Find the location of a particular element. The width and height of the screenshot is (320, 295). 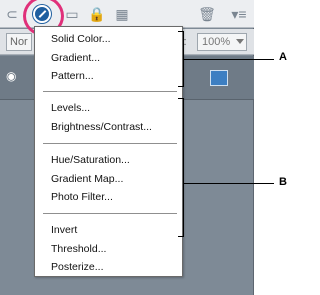

menu-item-invert: Invert is located at coordinates (64, 230).